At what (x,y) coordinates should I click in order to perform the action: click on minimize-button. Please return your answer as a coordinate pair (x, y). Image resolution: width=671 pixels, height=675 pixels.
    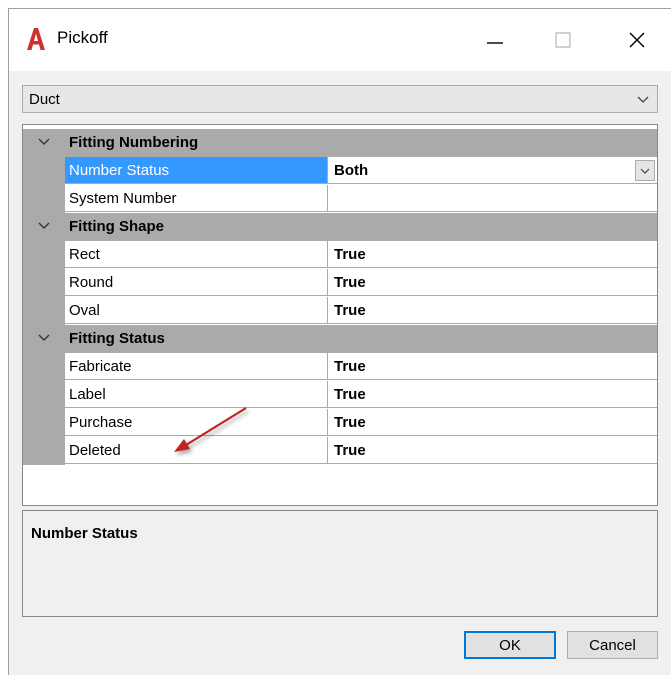
    Looking at the image, I should click on (495, 40).